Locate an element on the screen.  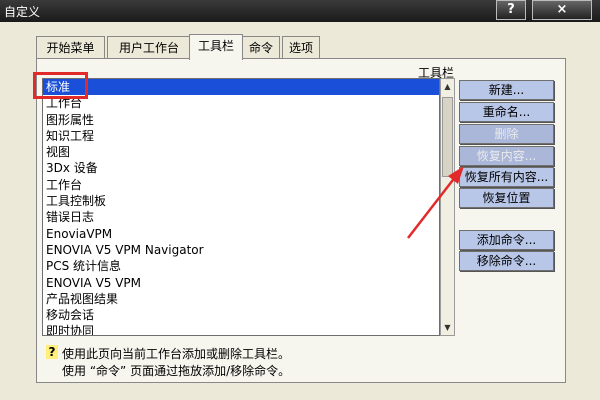
tab-start-menu: 开始菜单 is located at coordinates (70, 47).